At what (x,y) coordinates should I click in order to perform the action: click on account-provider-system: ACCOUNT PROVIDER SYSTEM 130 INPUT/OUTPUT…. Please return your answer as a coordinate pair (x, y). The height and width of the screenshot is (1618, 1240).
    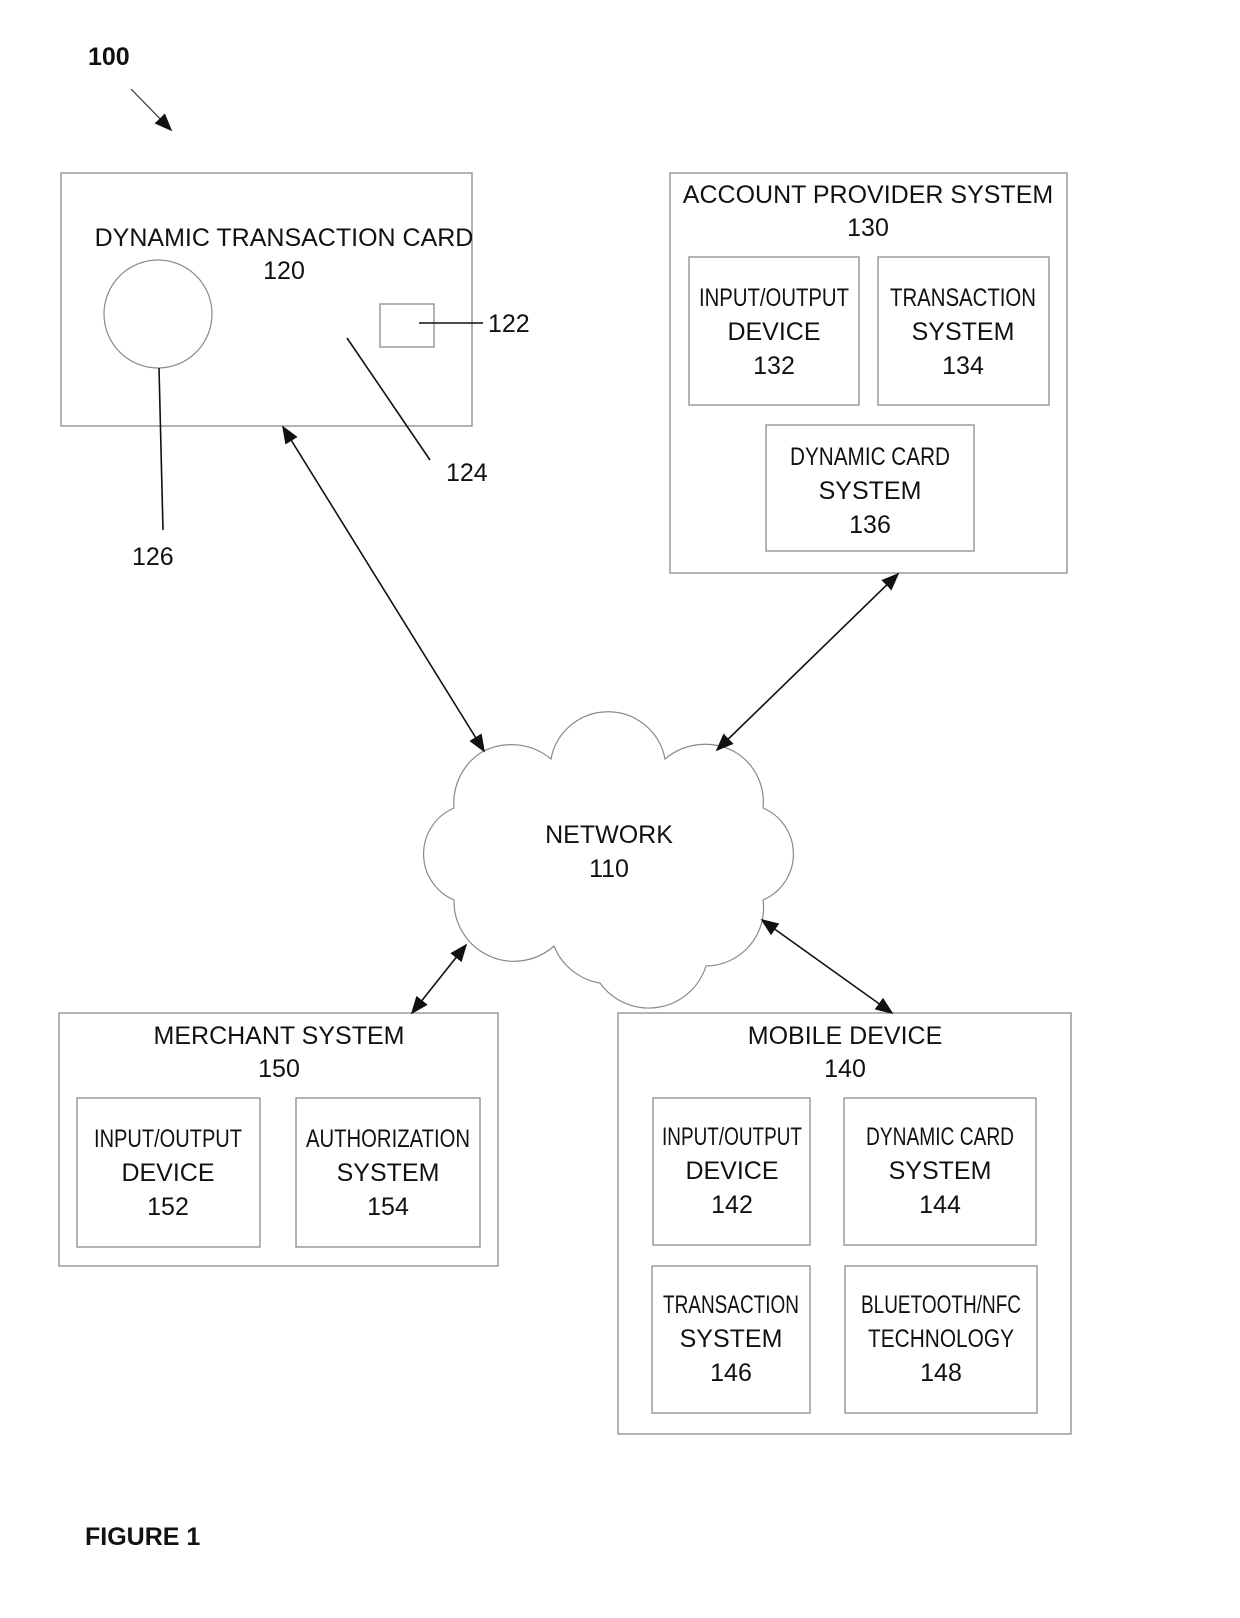
    Looking at the image, I should click on (868, 373).